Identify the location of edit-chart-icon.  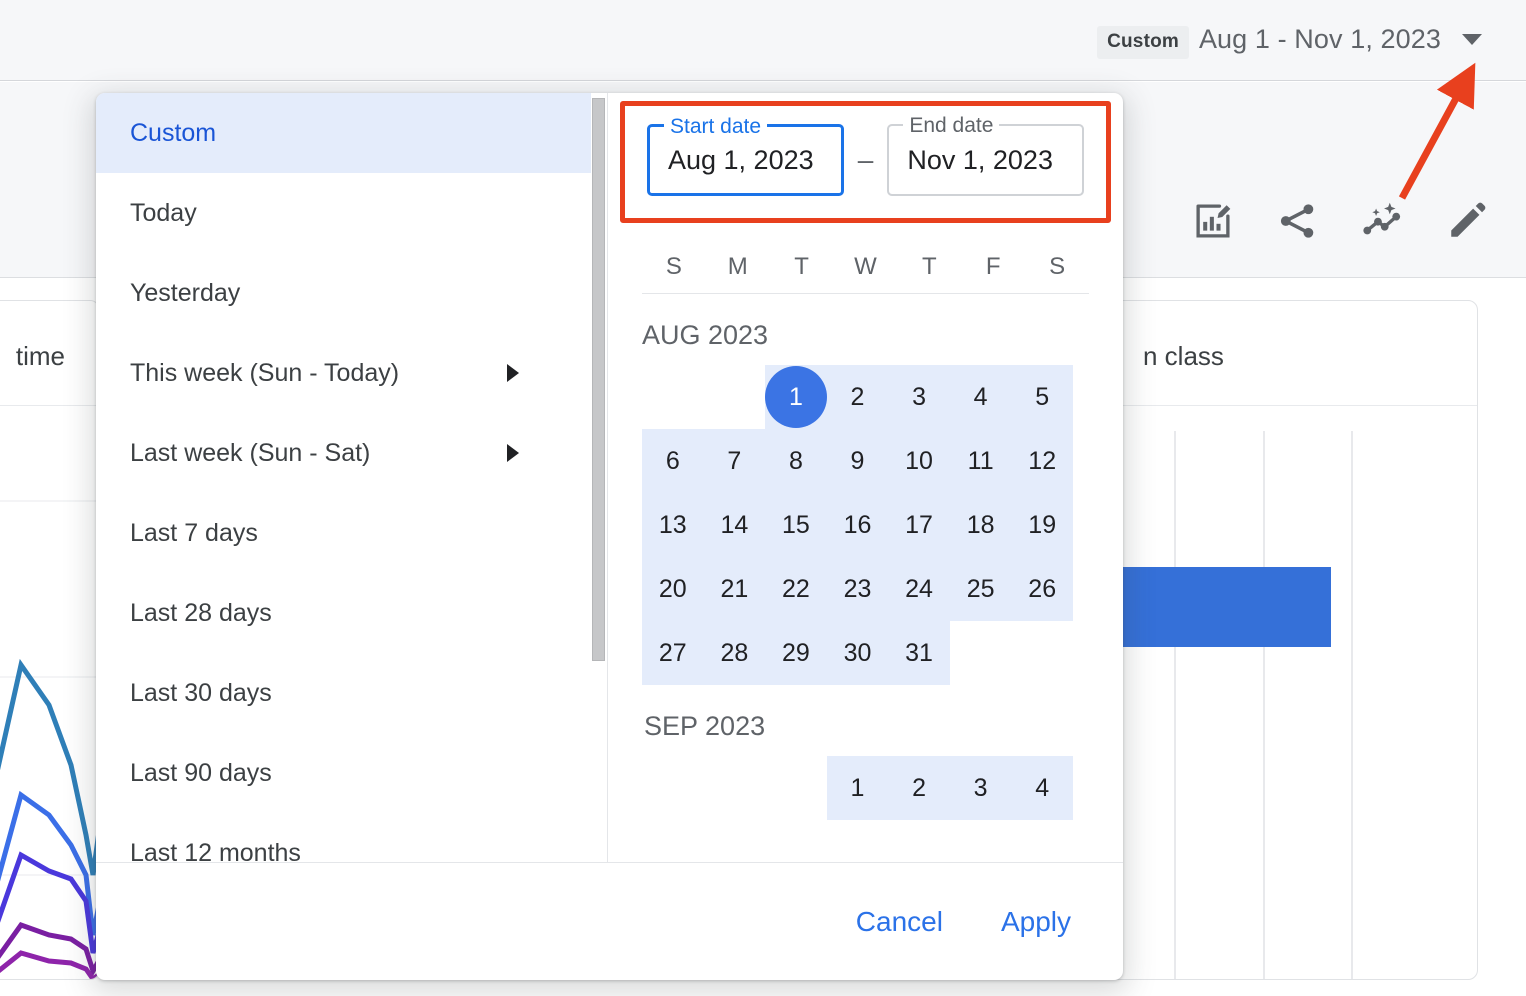
(1213, 221).